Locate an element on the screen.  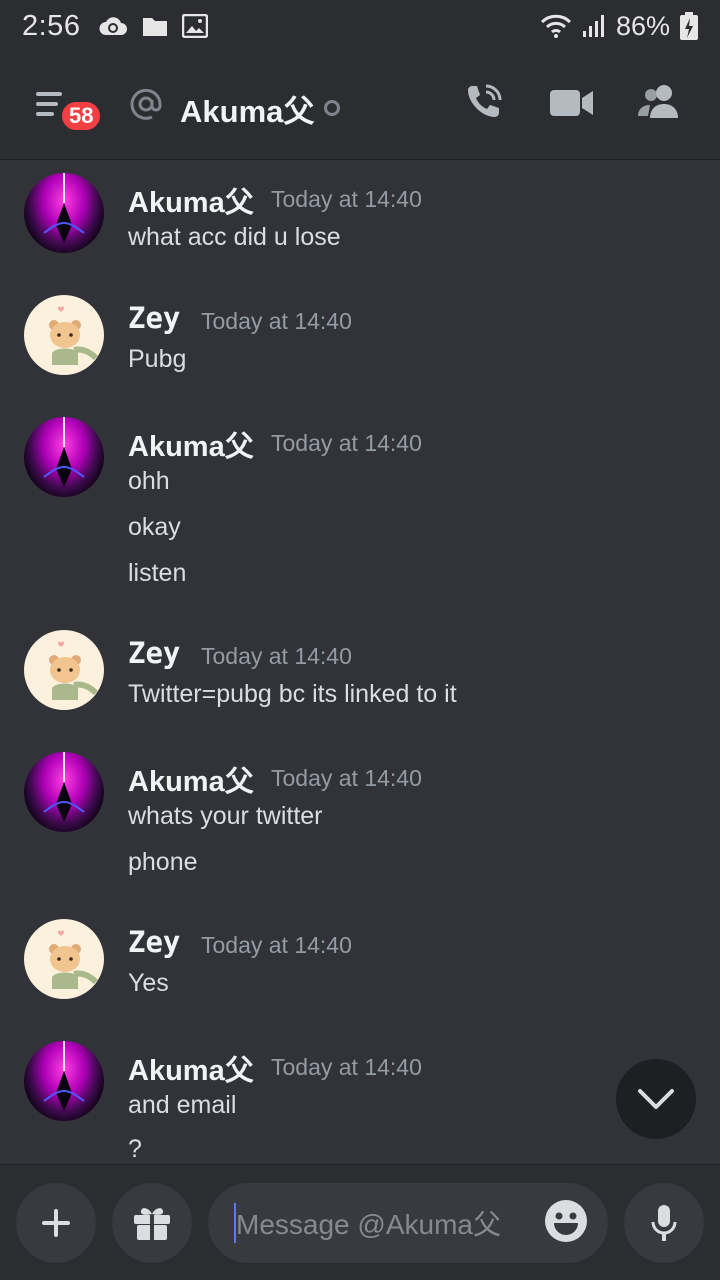
gift-icon is located at coordinates (152, 1224).